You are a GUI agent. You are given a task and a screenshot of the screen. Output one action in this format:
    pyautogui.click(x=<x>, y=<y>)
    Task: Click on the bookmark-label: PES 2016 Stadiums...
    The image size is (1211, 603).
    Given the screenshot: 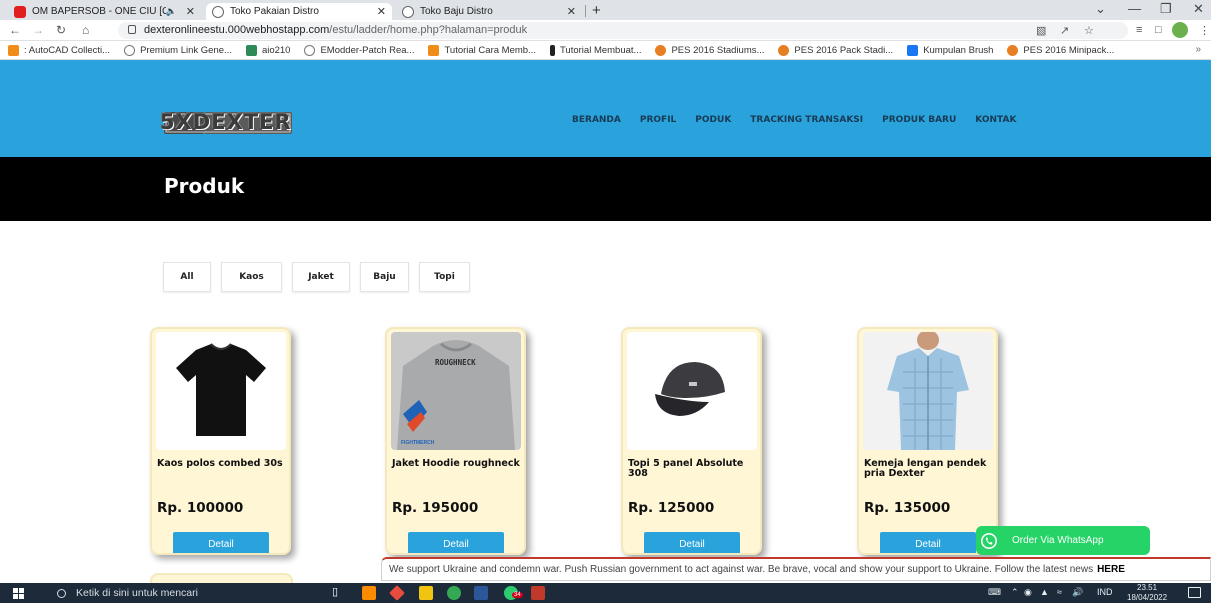 What is the action you would take?
    pyautogui.click(x=718, y=50)
    